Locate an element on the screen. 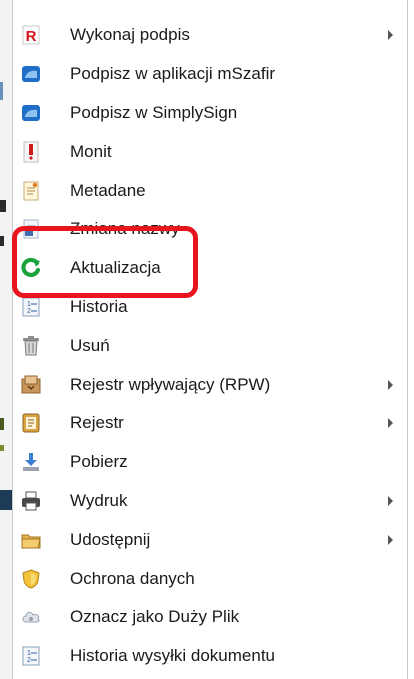 The height and width of the screenshot is (679, 414). menu-item-udostepnij: Udostępnij is located at coordinates (210, 539).